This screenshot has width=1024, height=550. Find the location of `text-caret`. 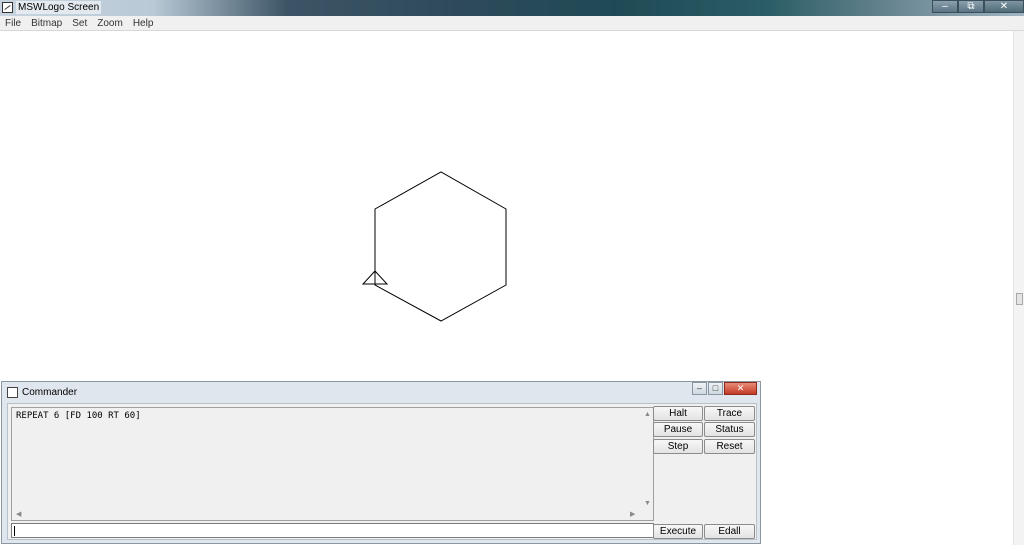

text-caret is located at coordinates (14, 531).